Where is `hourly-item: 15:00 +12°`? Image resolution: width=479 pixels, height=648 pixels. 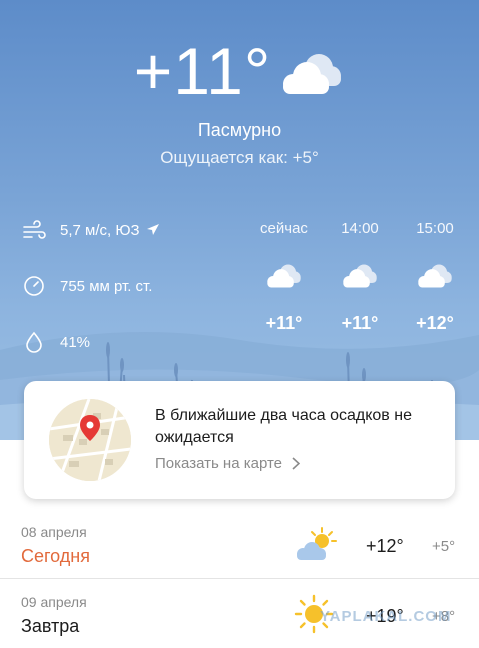 hourly-item: 15:00 +12° is located at coordinates (435, 277).